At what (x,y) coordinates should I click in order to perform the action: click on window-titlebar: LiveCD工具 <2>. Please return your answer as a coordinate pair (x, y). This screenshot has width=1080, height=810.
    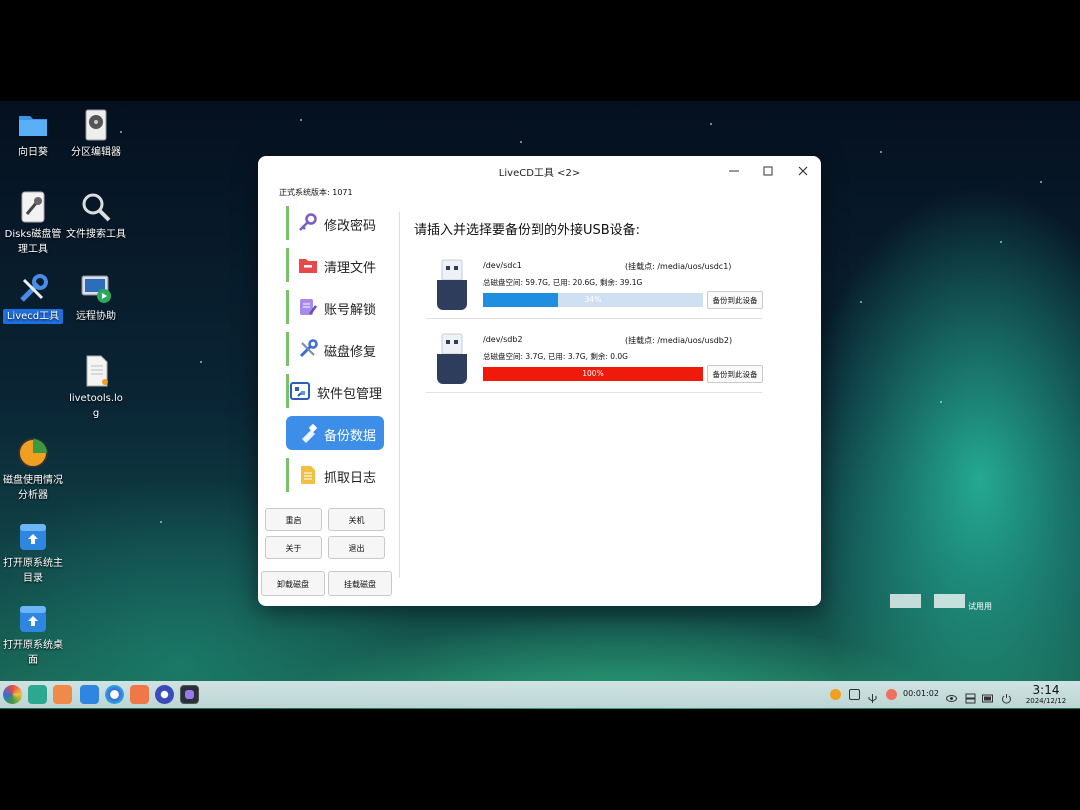
    Looking at the image, I should click on (539, 171).